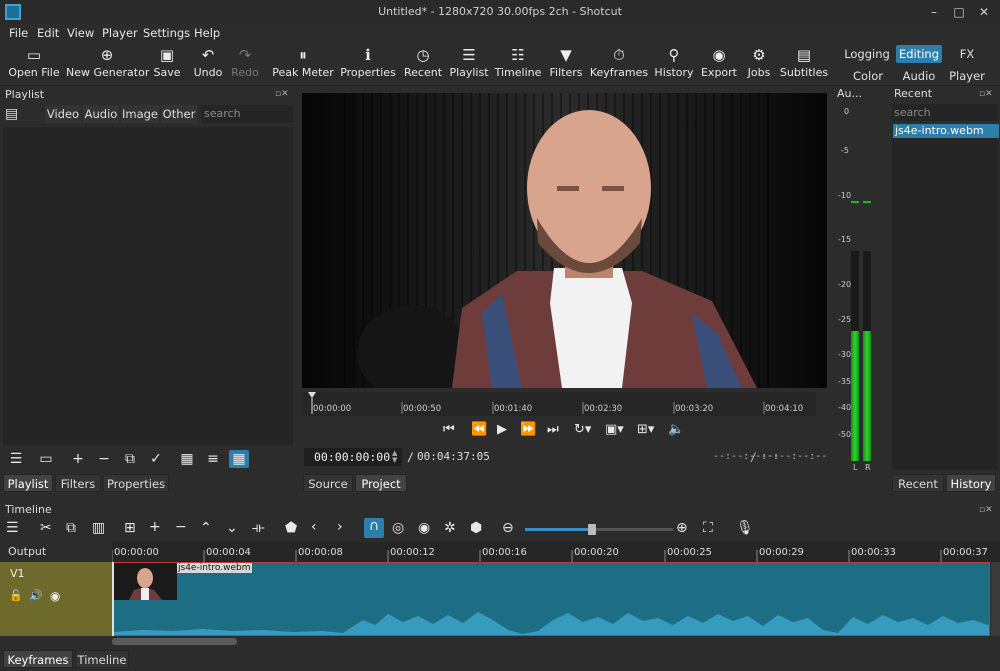 The height and width of the screenshot is (671, 1000). Describe the element at coordinates (28, 483) in the screenshot. I see `tab-playlist: Playlist` at that location.